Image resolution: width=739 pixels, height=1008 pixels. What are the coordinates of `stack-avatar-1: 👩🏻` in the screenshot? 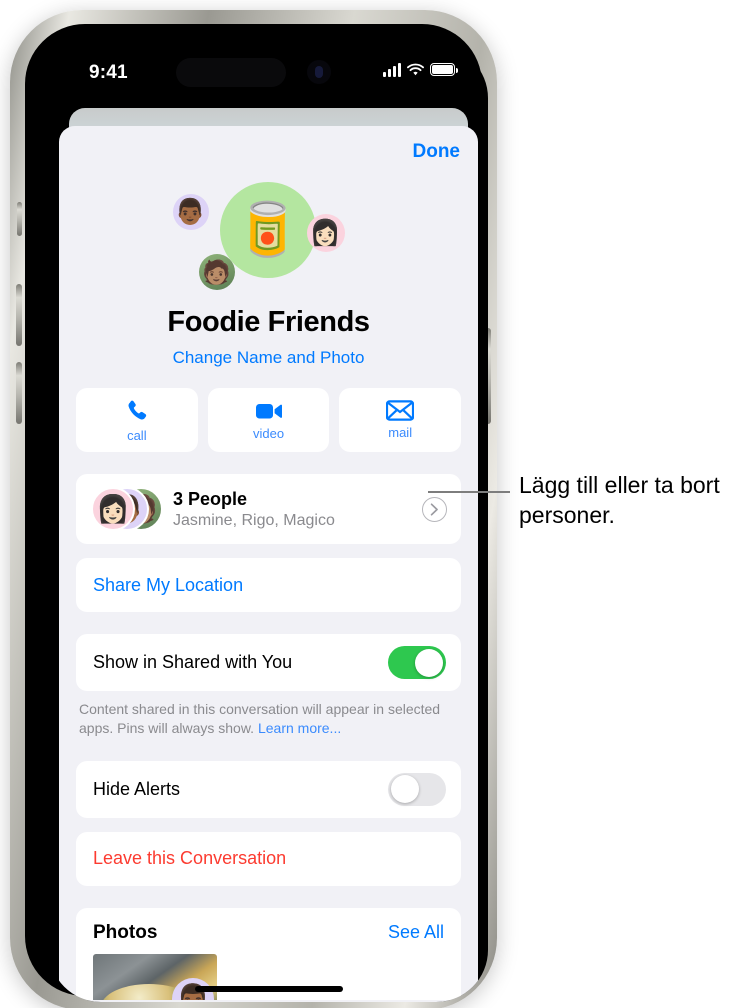 It's located at (113, 509).